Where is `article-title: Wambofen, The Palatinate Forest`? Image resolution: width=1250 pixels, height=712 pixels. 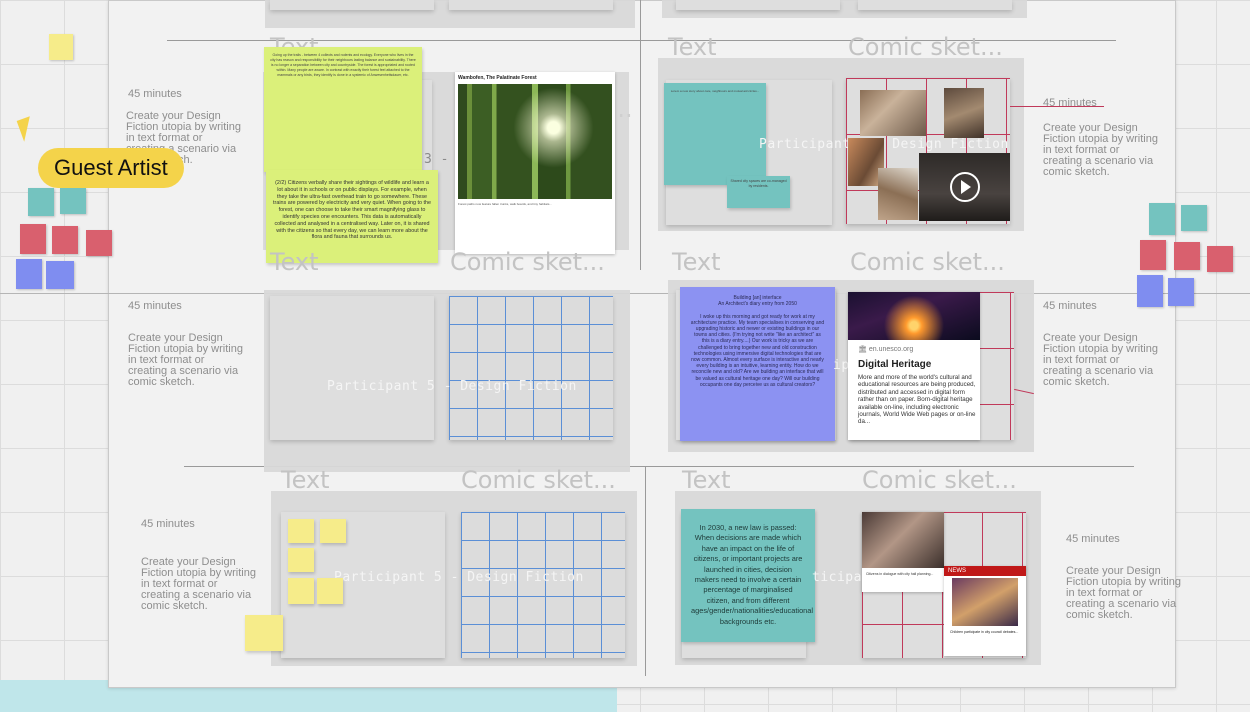 article-title: Wambofen, The Palatinate Forest is located at coordinates (497, 78).